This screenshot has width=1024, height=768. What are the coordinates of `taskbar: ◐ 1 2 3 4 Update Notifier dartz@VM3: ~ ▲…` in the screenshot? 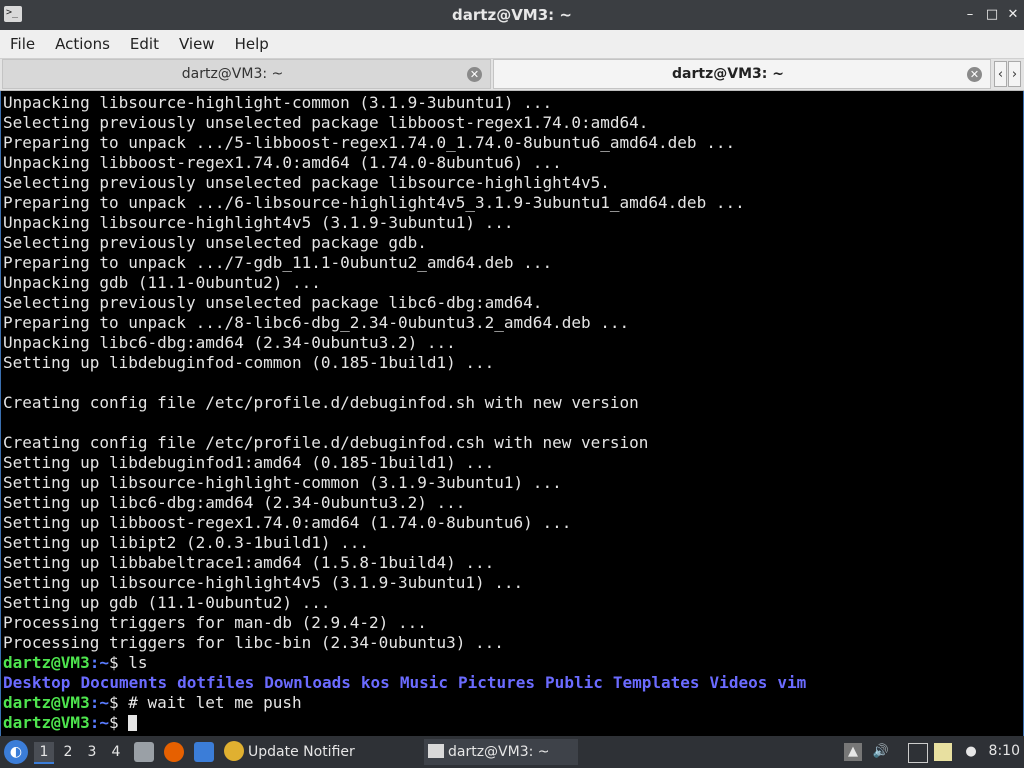 It's located at (512, 752).